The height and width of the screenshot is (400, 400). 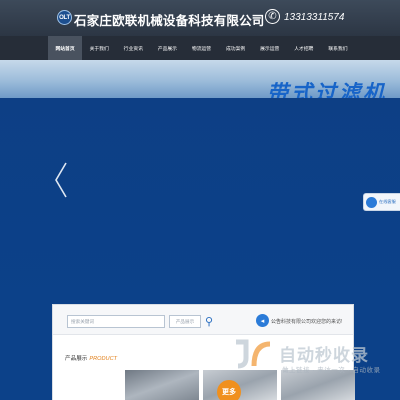 I want to click on nav-item: 联系我们, so click(x=338, y=48).